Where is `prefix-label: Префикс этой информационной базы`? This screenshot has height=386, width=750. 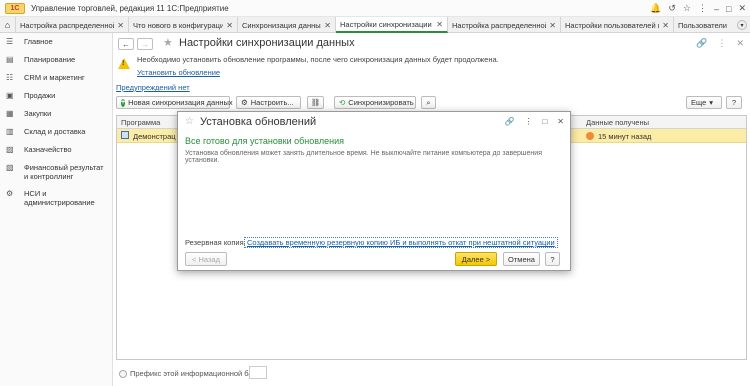
prefix-label: Префикс этой информационной базы is located at coordinates (196, 373).